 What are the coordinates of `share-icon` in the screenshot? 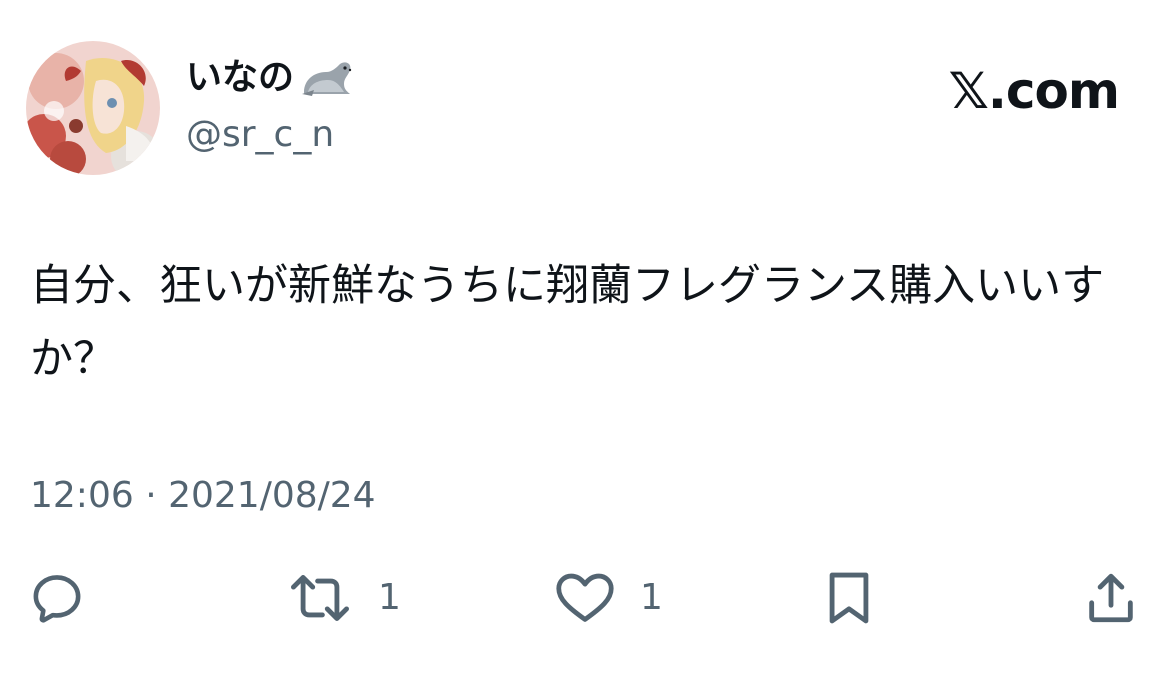 It's located at (1111, 598).